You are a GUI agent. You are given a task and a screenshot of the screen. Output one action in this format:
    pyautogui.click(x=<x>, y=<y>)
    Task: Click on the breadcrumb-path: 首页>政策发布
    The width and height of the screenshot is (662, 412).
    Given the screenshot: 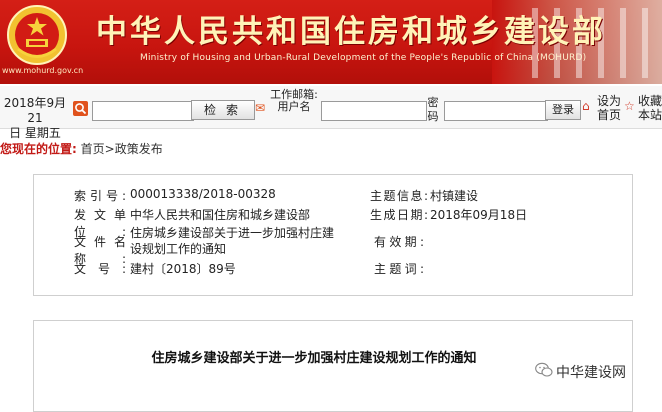 What is the action you would take?
    pyautogui.click(x=122, y=149)
    